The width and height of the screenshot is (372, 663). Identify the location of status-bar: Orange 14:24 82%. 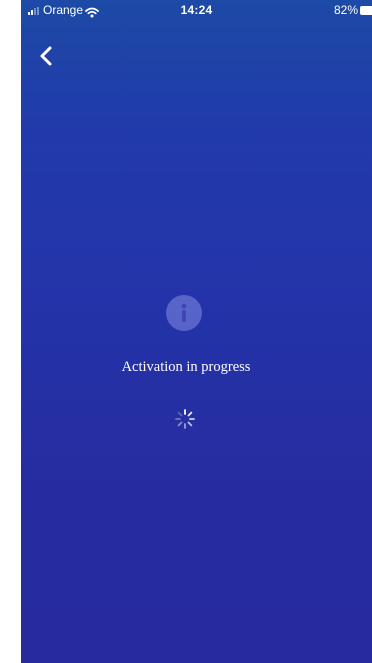
(196, 10).